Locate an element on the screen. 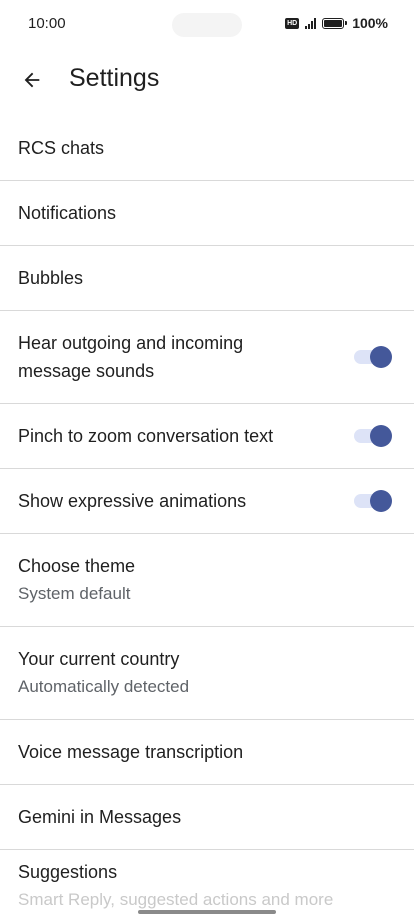 This screenshot has width=414, height=924. setting-rcs-chats: RCS chats is located at coordinates (207, 148).